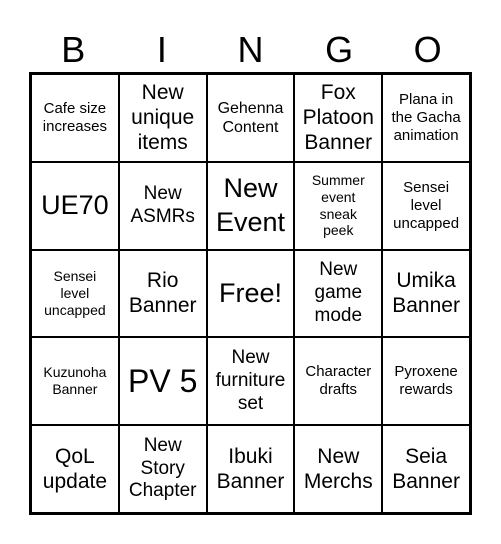 The height and width of the screenshot is (544, 501). I want to click on bingo-cell-label: Cafe size increases, so click(74, 117).